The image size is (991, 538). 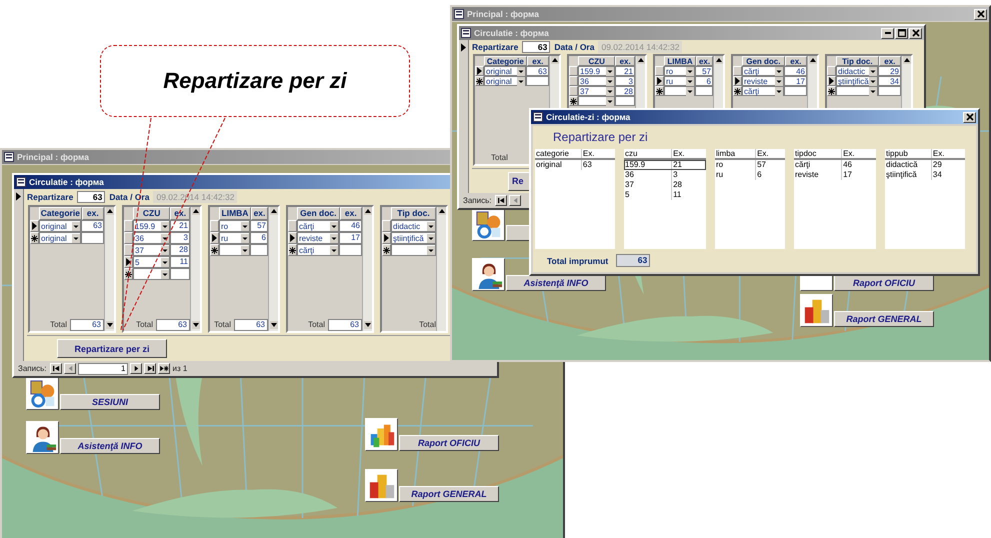 I want to click on form-heading: Repartizare per zi, so click(x=600, y=138).